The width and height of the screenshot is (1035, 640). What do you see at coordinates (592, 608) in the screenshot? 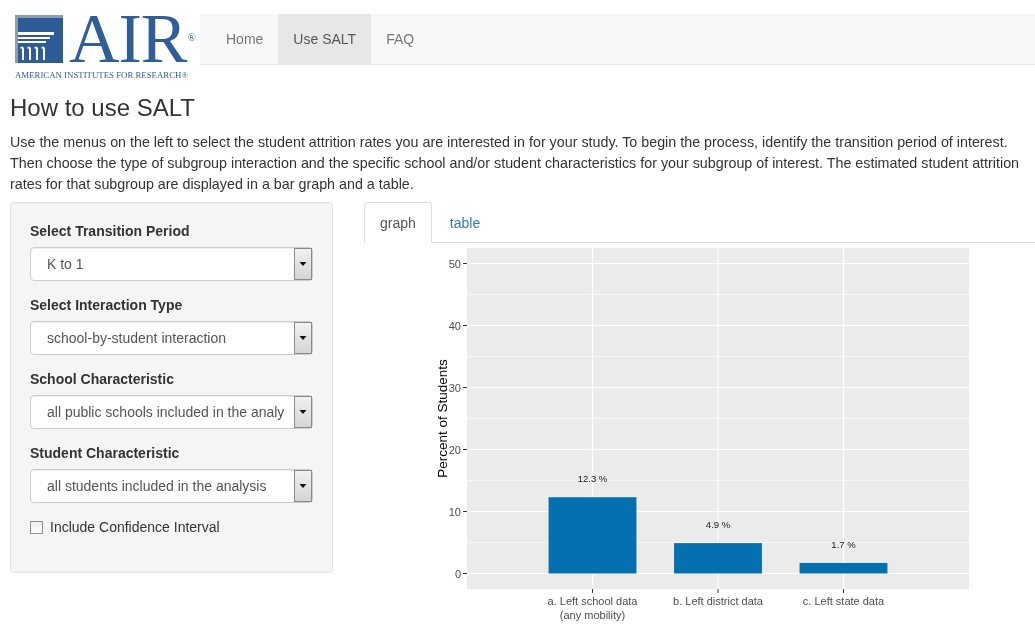
I see `category-label: a. Left school data (any mobility)` at bounding box center [592, 608].